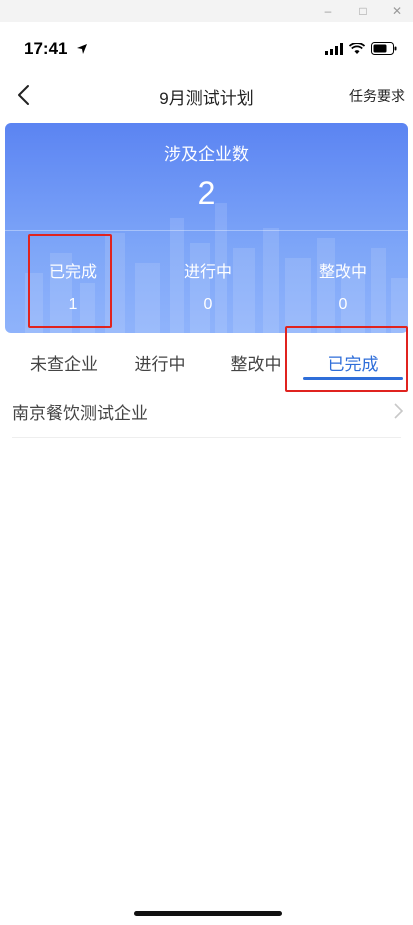 This screenshot has width=413, height=925. Describe the element at coordinates (384, 51) in the screenshot. I see `battery-icon` at that location.